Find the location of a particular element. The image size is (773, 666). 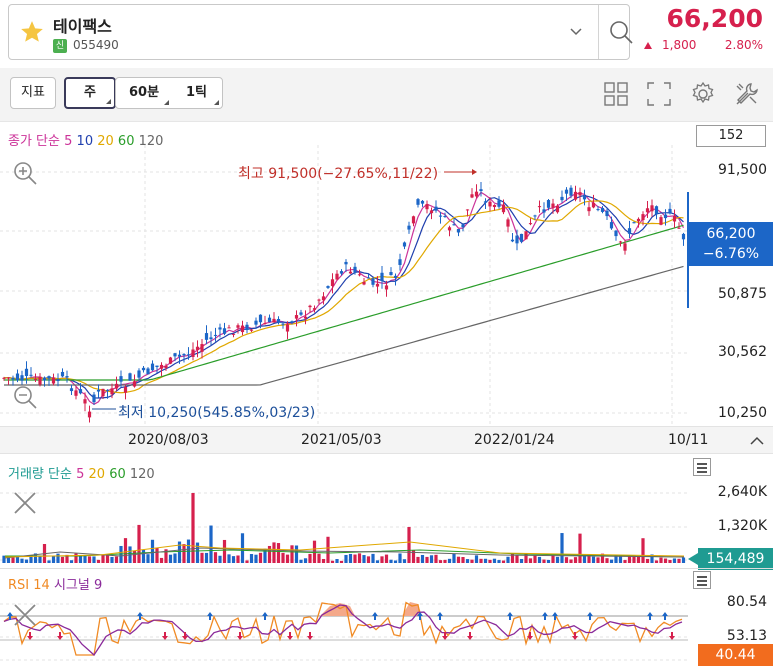

ma120-legend: 120 is located at coordinates (151, 141).